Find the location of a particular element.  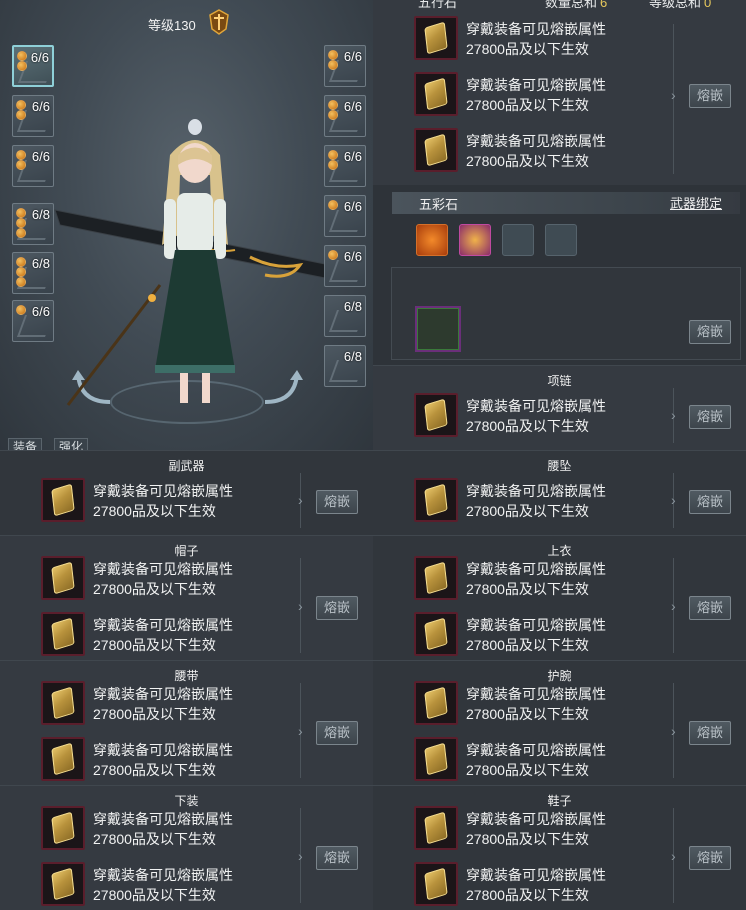

slot-count: 6/6 is located at coordinates (352, 256).